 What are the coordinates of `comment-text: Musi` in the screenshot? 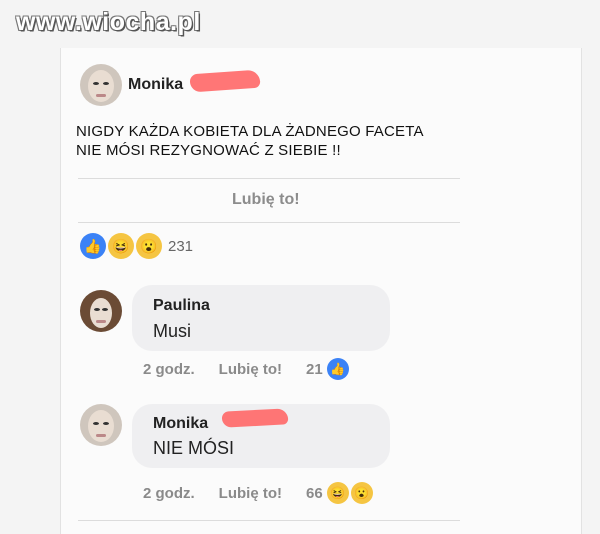 It's located at (172, 331).